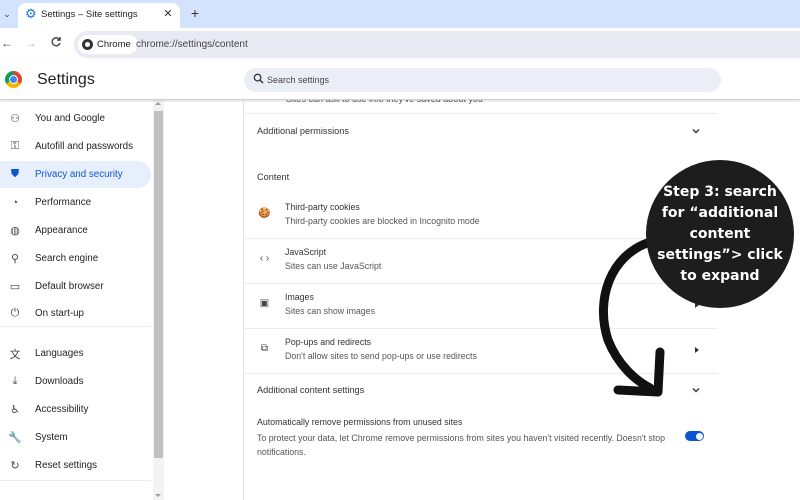  Describe the element at coordinates (168, 14) in the screenshot. I see `close-tab-icon: ✕` at that location.